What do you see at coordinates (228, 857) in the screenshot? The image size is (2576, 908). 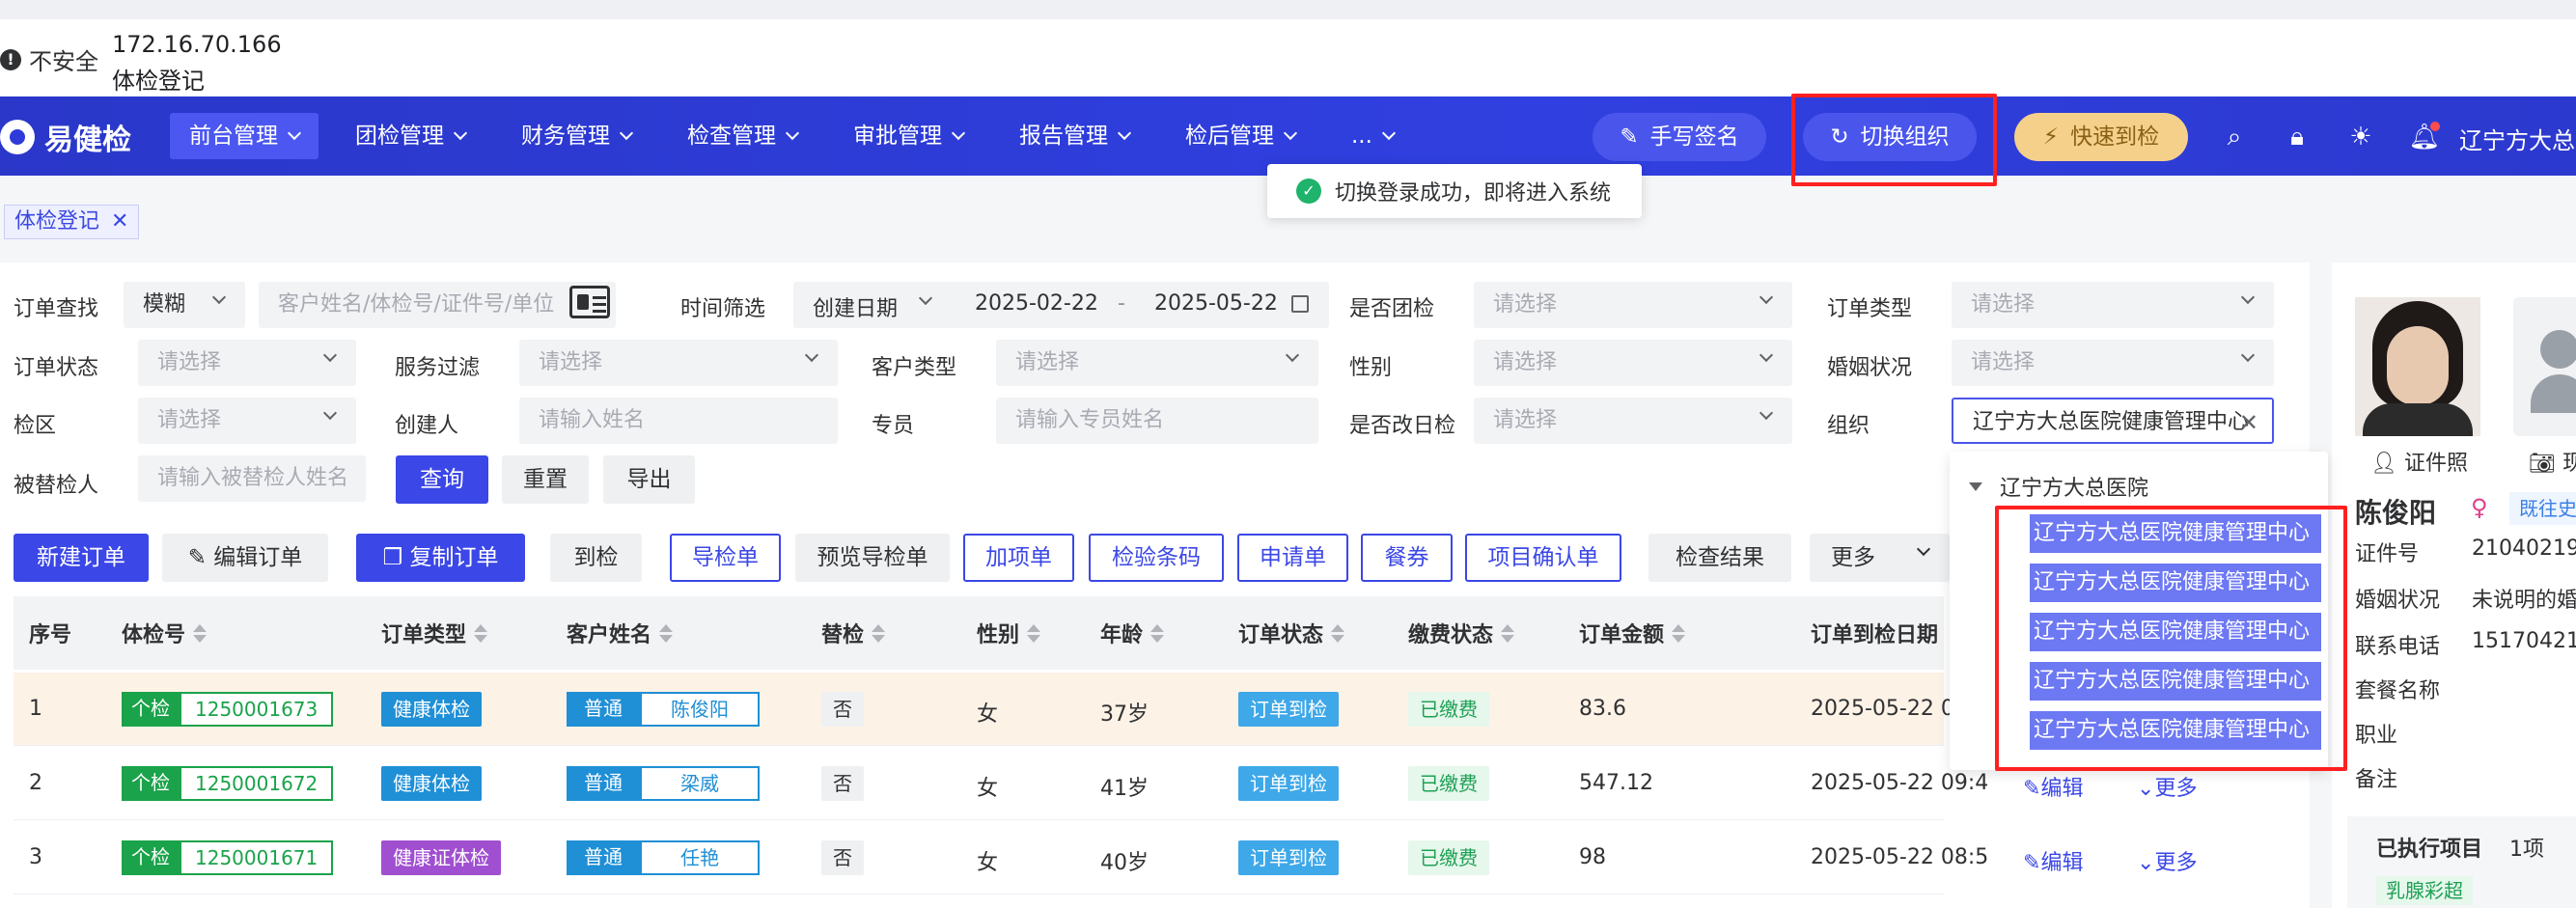 I see `exam-no-tag: 个检 1250001671` at bounding box center [228, 857].